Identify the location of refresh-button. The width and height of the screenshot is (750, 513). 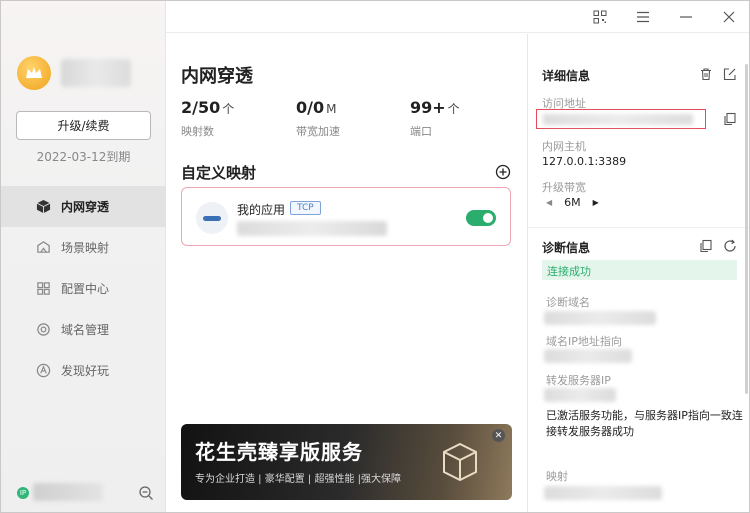
(730, 246).